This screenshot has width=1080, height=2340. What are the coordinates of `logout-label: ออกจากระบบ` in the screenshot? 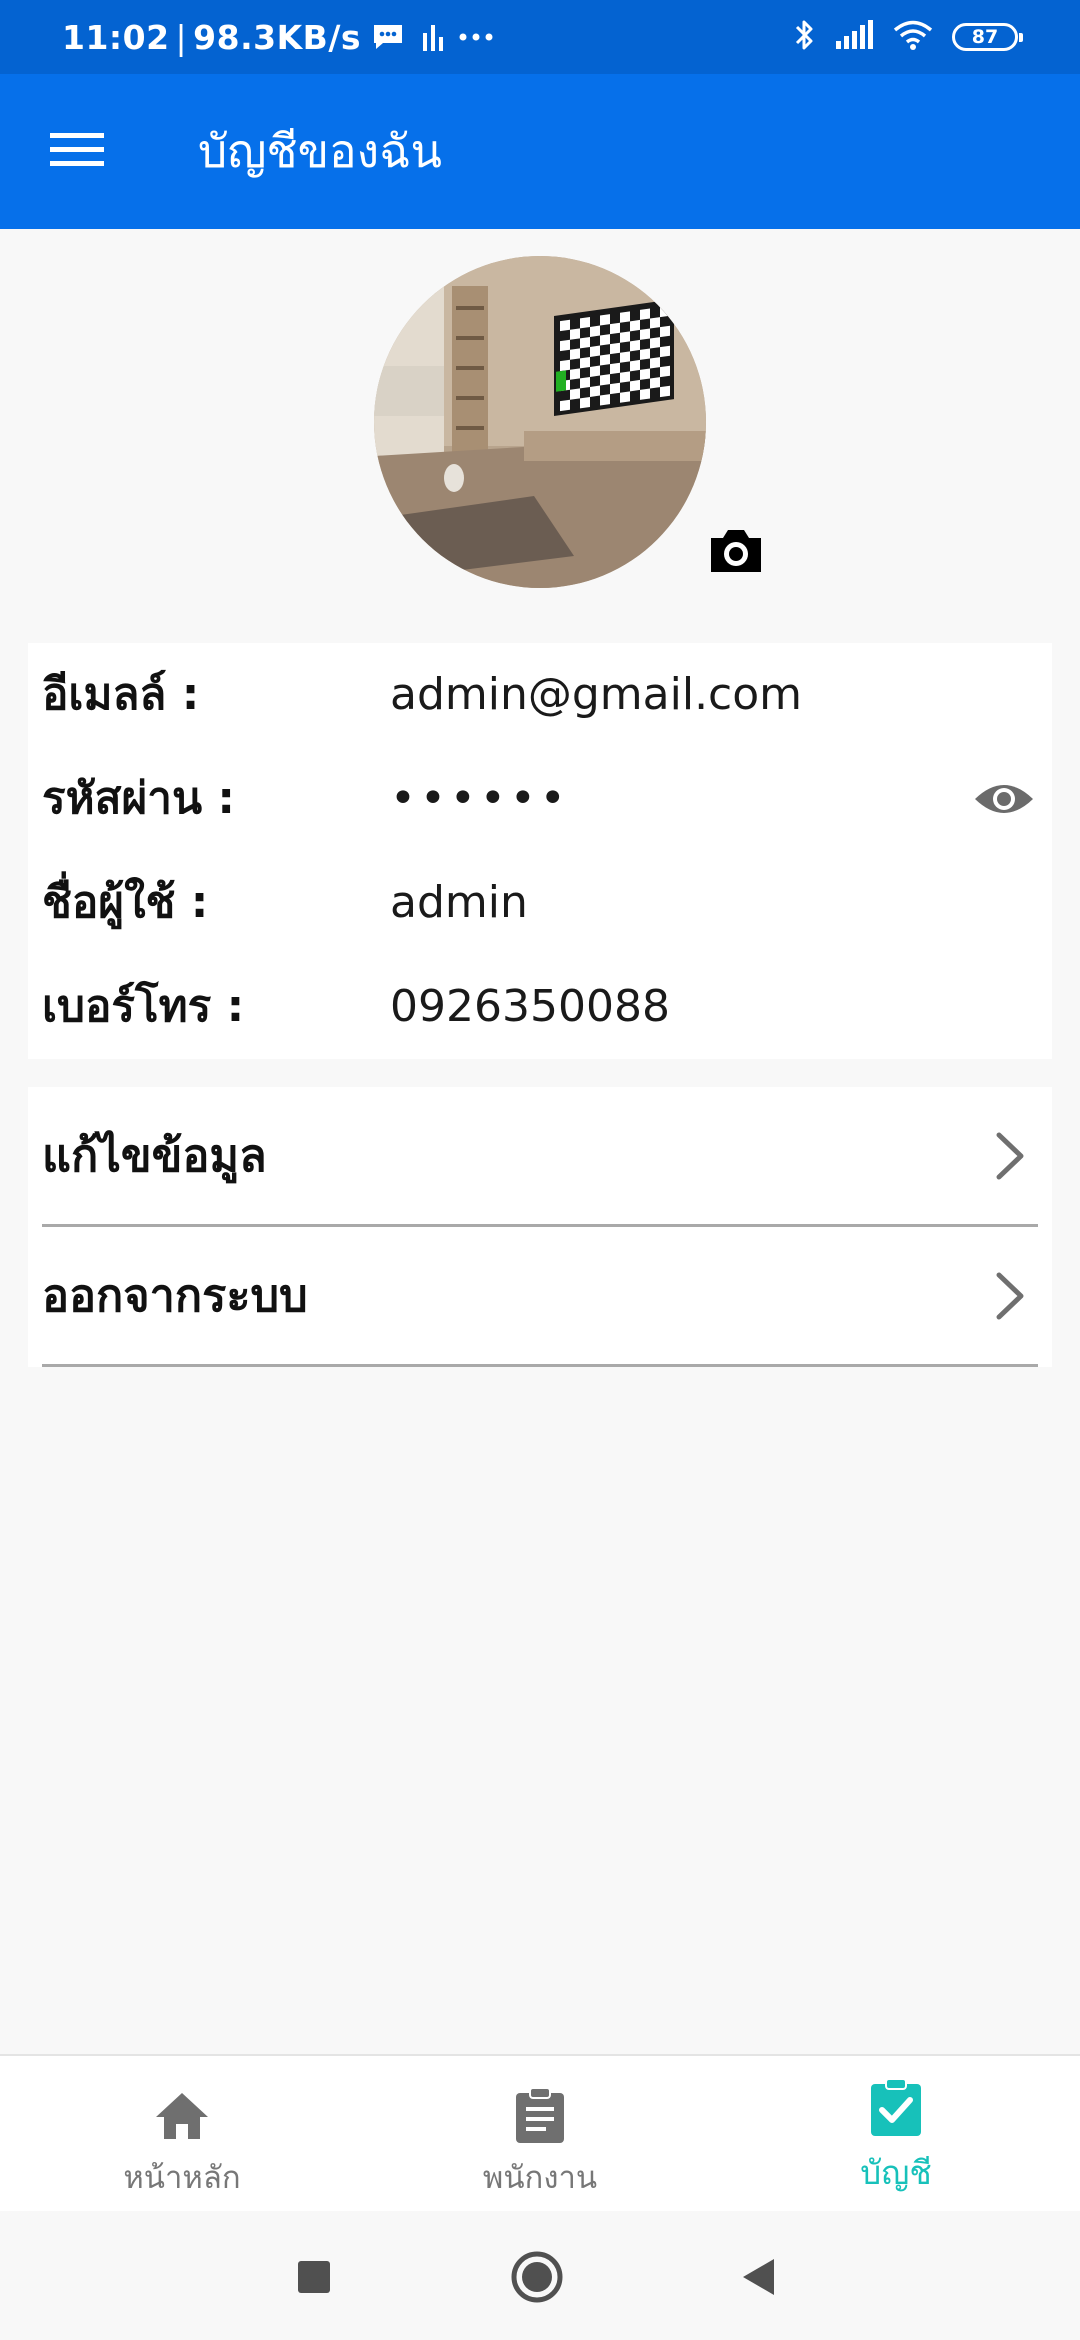 It's located at (175, 1295).